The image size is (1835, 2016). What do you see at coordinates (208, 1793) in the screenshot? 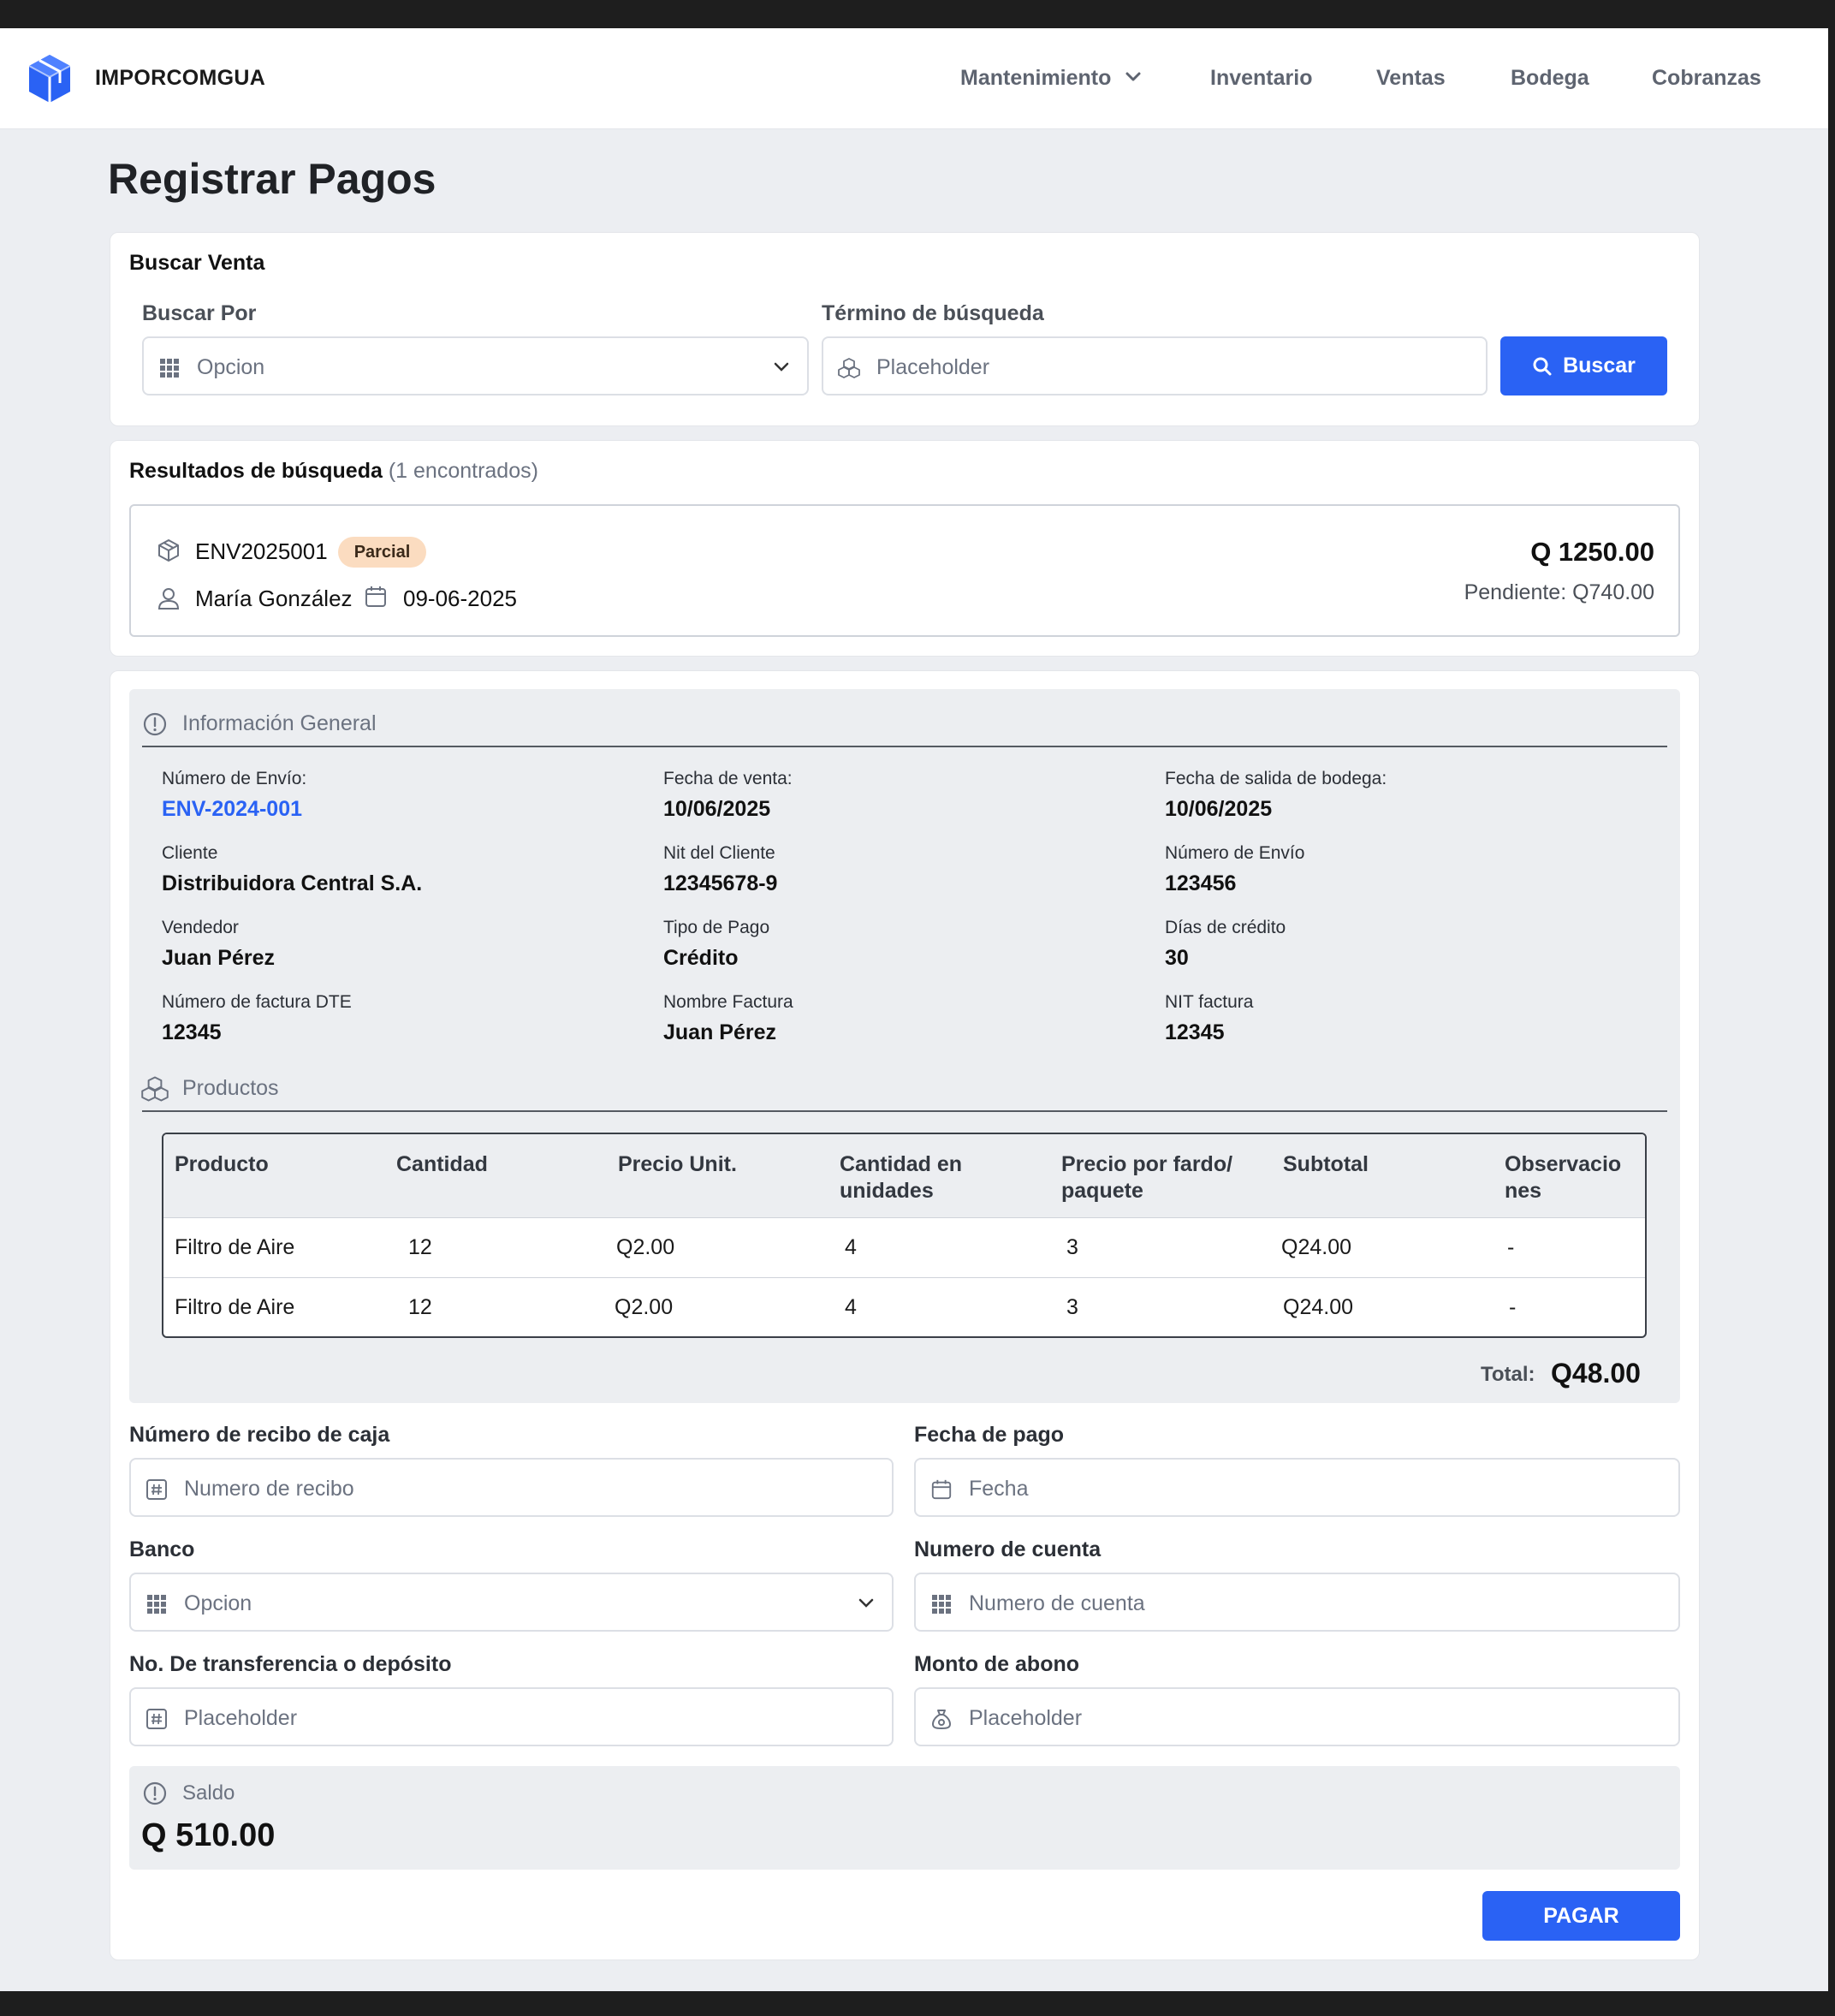
I see `saldo-label: Saldo` at bounding box center [208, 1793].